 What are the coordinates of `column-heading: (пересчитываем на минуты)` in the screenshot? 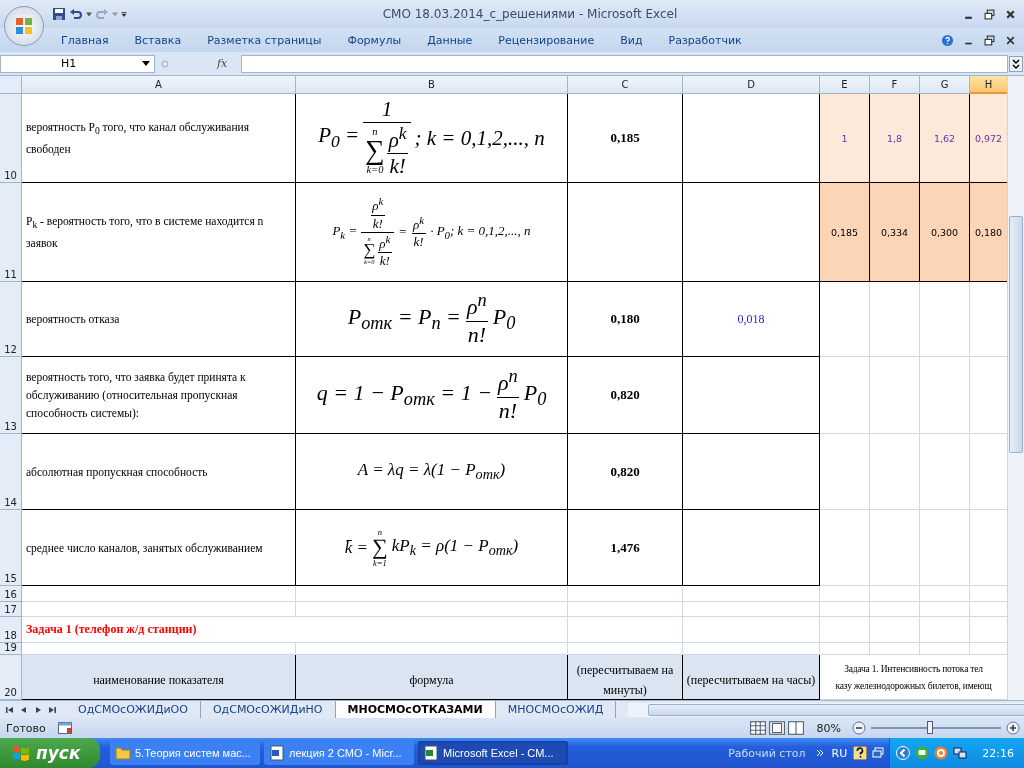 It's located at (625, 677).